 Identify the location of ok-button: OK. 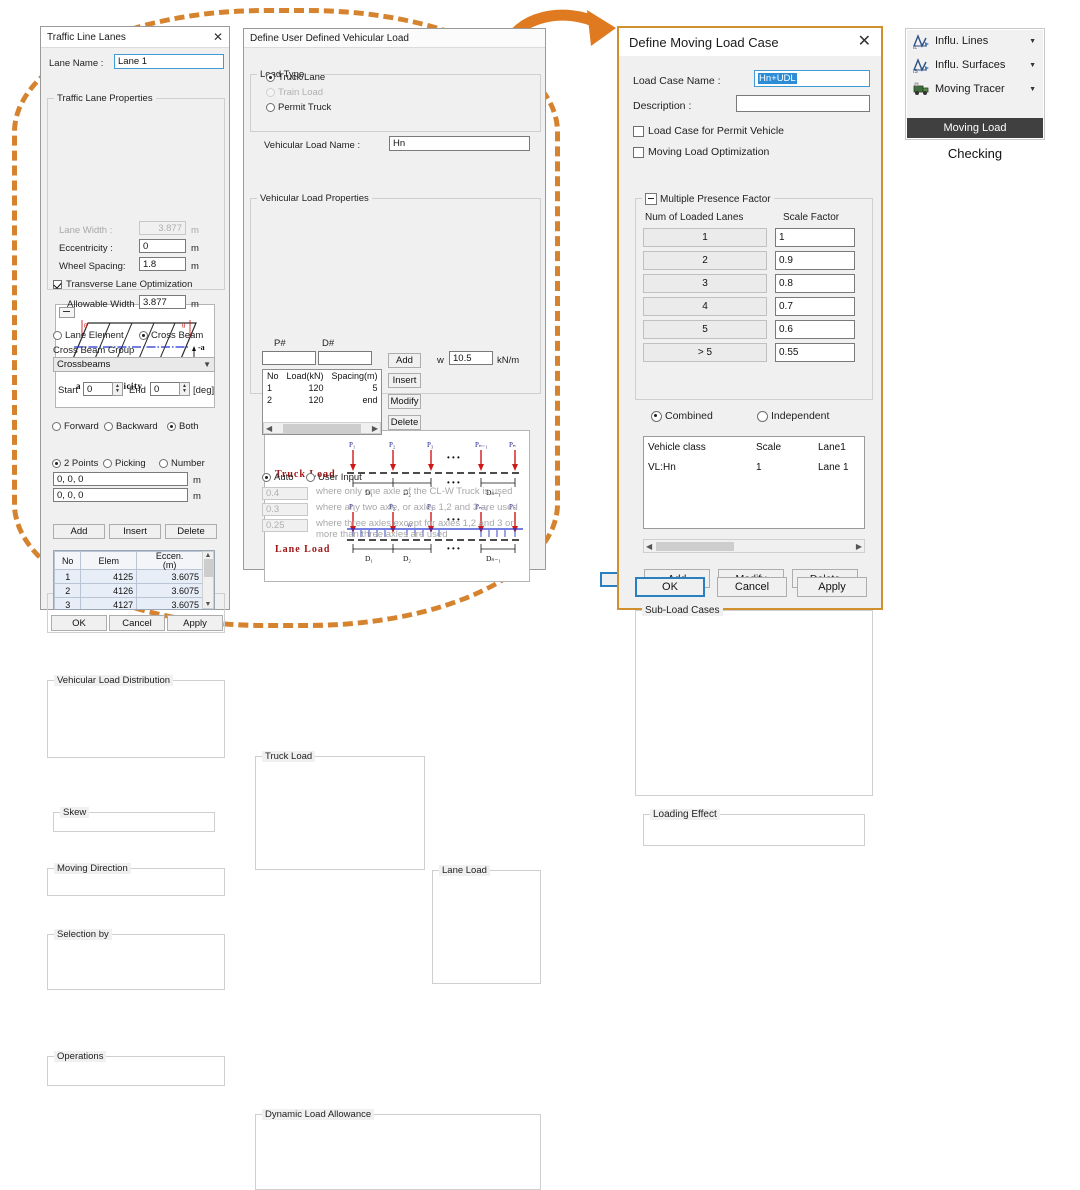
(79, 623).